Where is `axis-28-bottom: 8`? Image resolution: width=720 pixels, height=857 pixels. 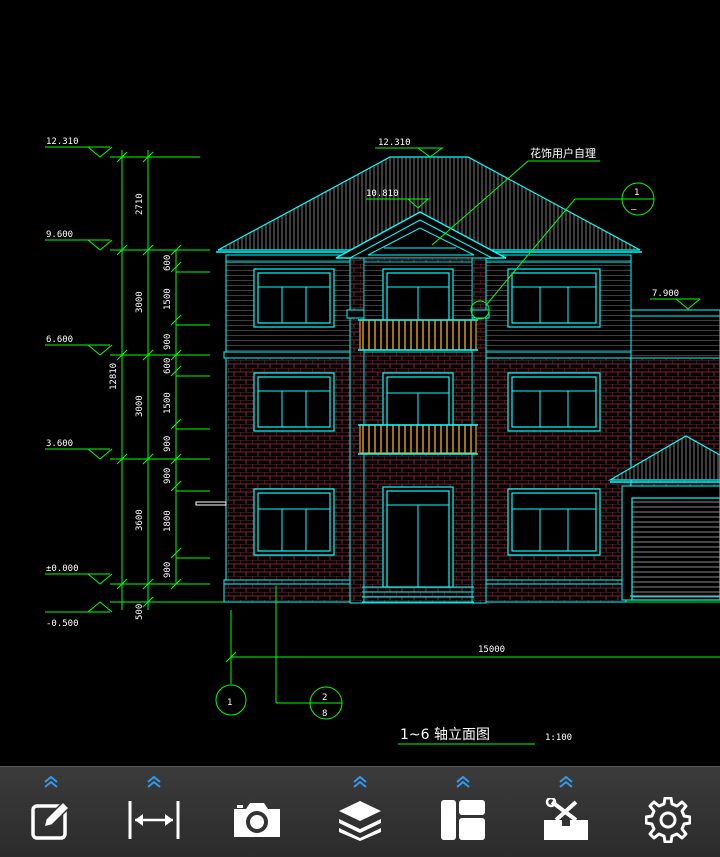 axis-28-bottom: 8 is located at coordinates (324, 714).